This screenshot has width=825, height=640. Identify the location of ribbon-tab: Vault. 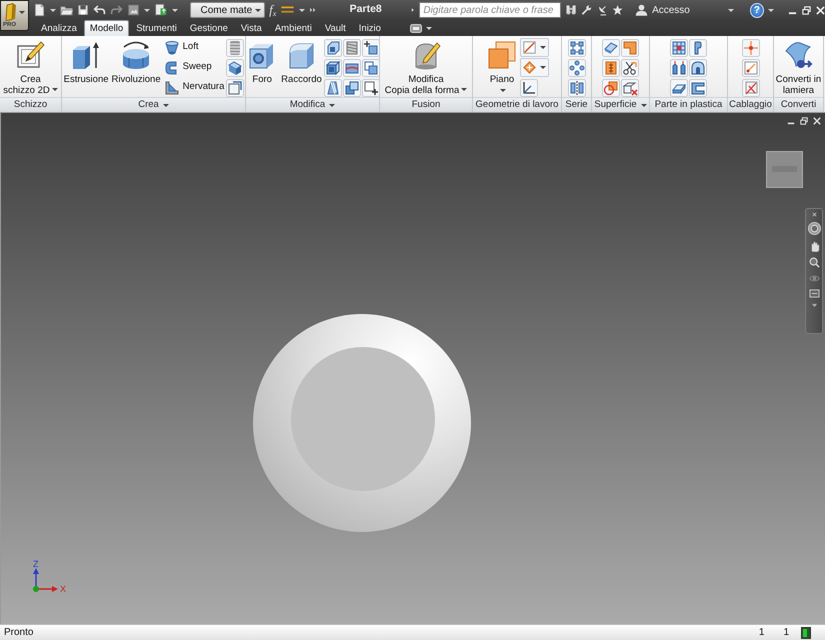
(335, 28).